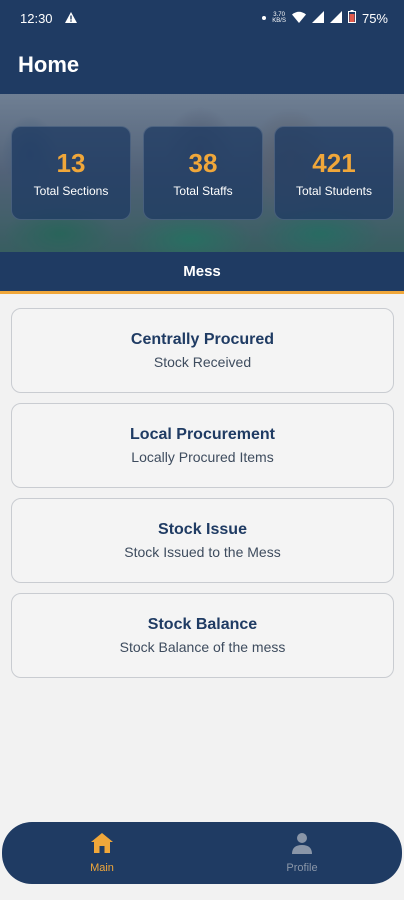 Image resolution: width=404 pixels, height=900 pixels. I want to click on nav-label-main: Main, so click(102, 868).